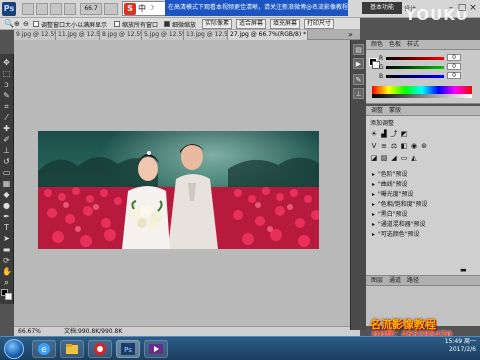 The height and width of the screenshot is (360, 480). What do you see at coordinates (6, 84) in the screenshot?
I see `lasso-tool-icon: ↄ` at bounding box center [6, 84].